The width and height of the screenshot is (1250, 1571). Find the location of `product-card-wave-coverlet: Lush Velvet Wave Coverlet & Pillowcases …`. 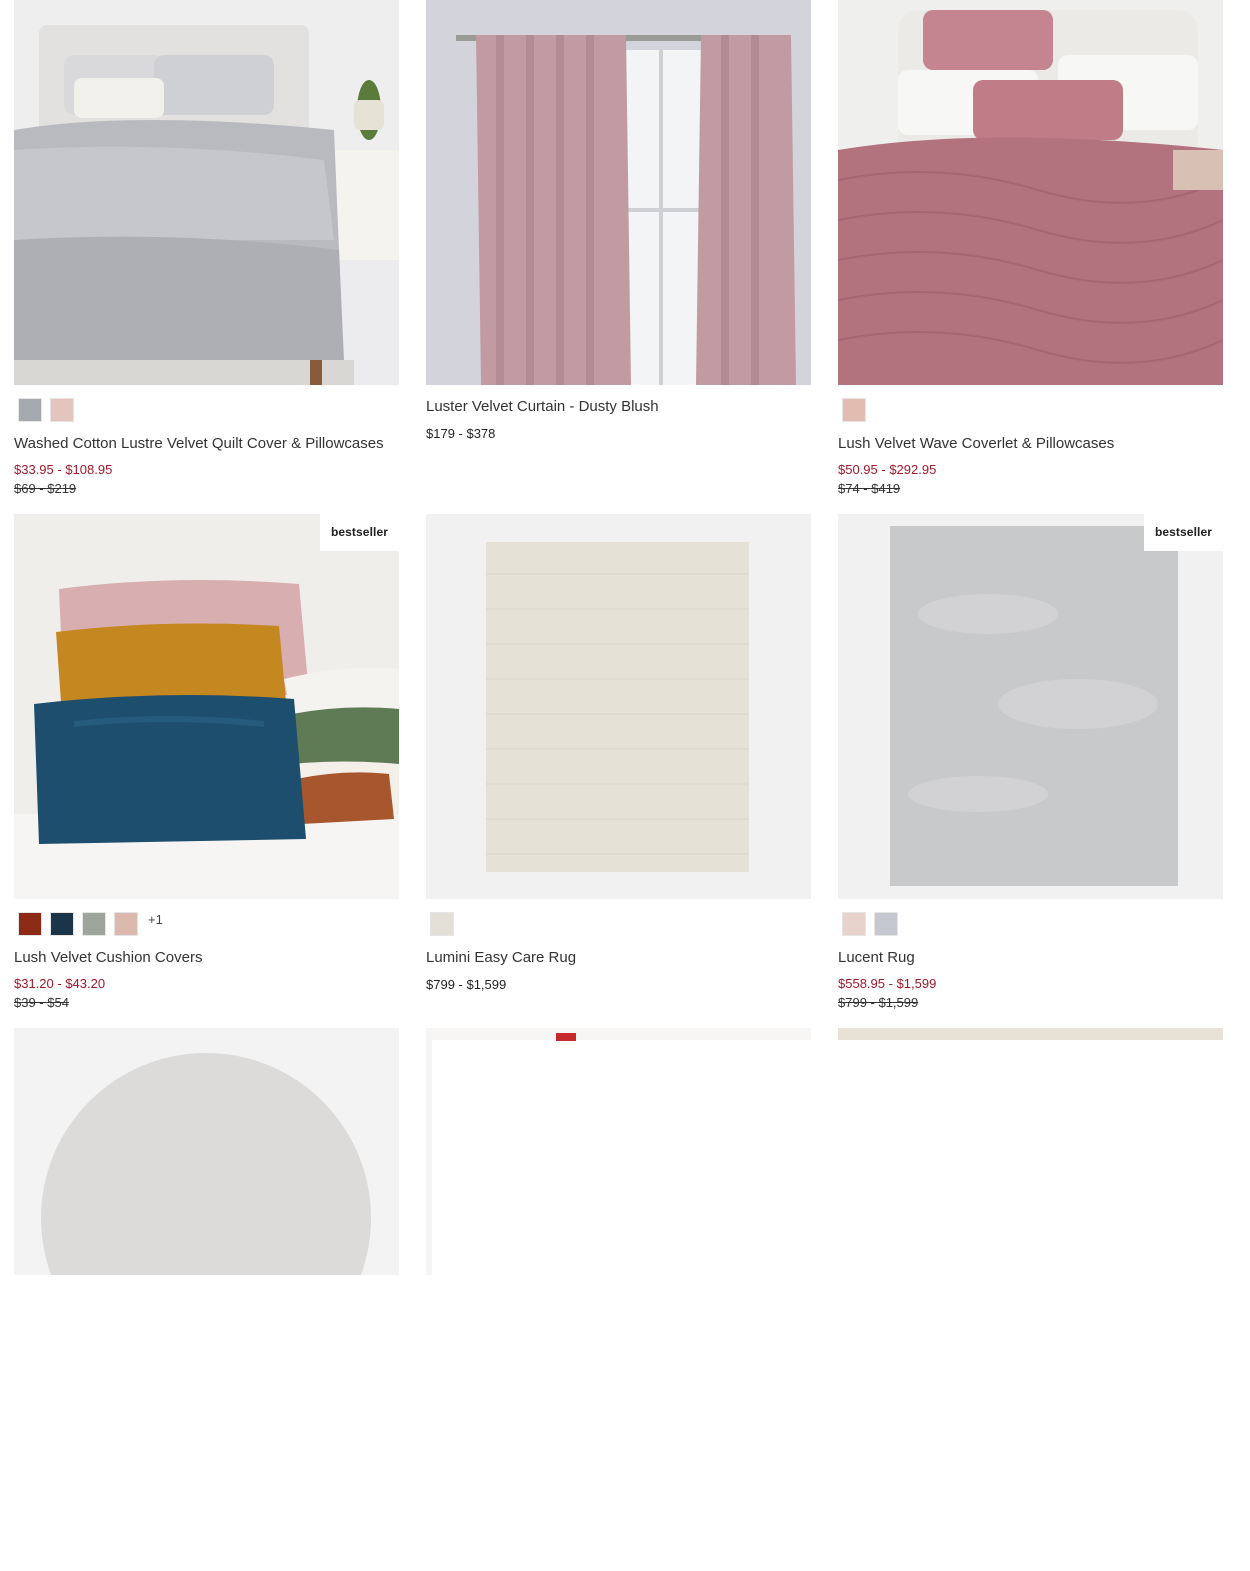

product-card-wave-coverlet: Lush Velvet Wave Coverlet & Pillowcases … is located at coordinates (1030, 248).